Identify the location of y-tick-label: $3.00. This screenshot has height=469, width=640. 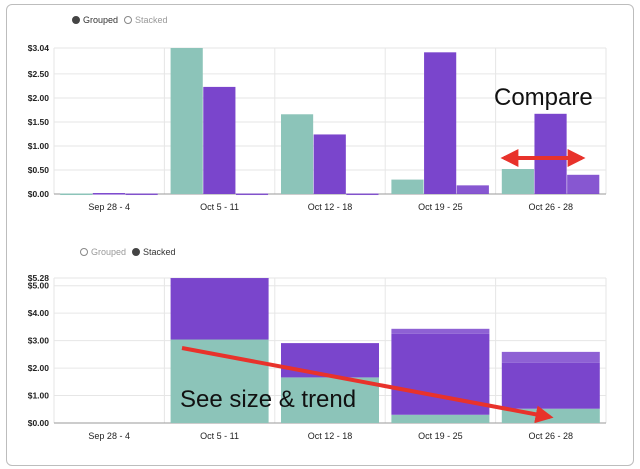
(39, 341).